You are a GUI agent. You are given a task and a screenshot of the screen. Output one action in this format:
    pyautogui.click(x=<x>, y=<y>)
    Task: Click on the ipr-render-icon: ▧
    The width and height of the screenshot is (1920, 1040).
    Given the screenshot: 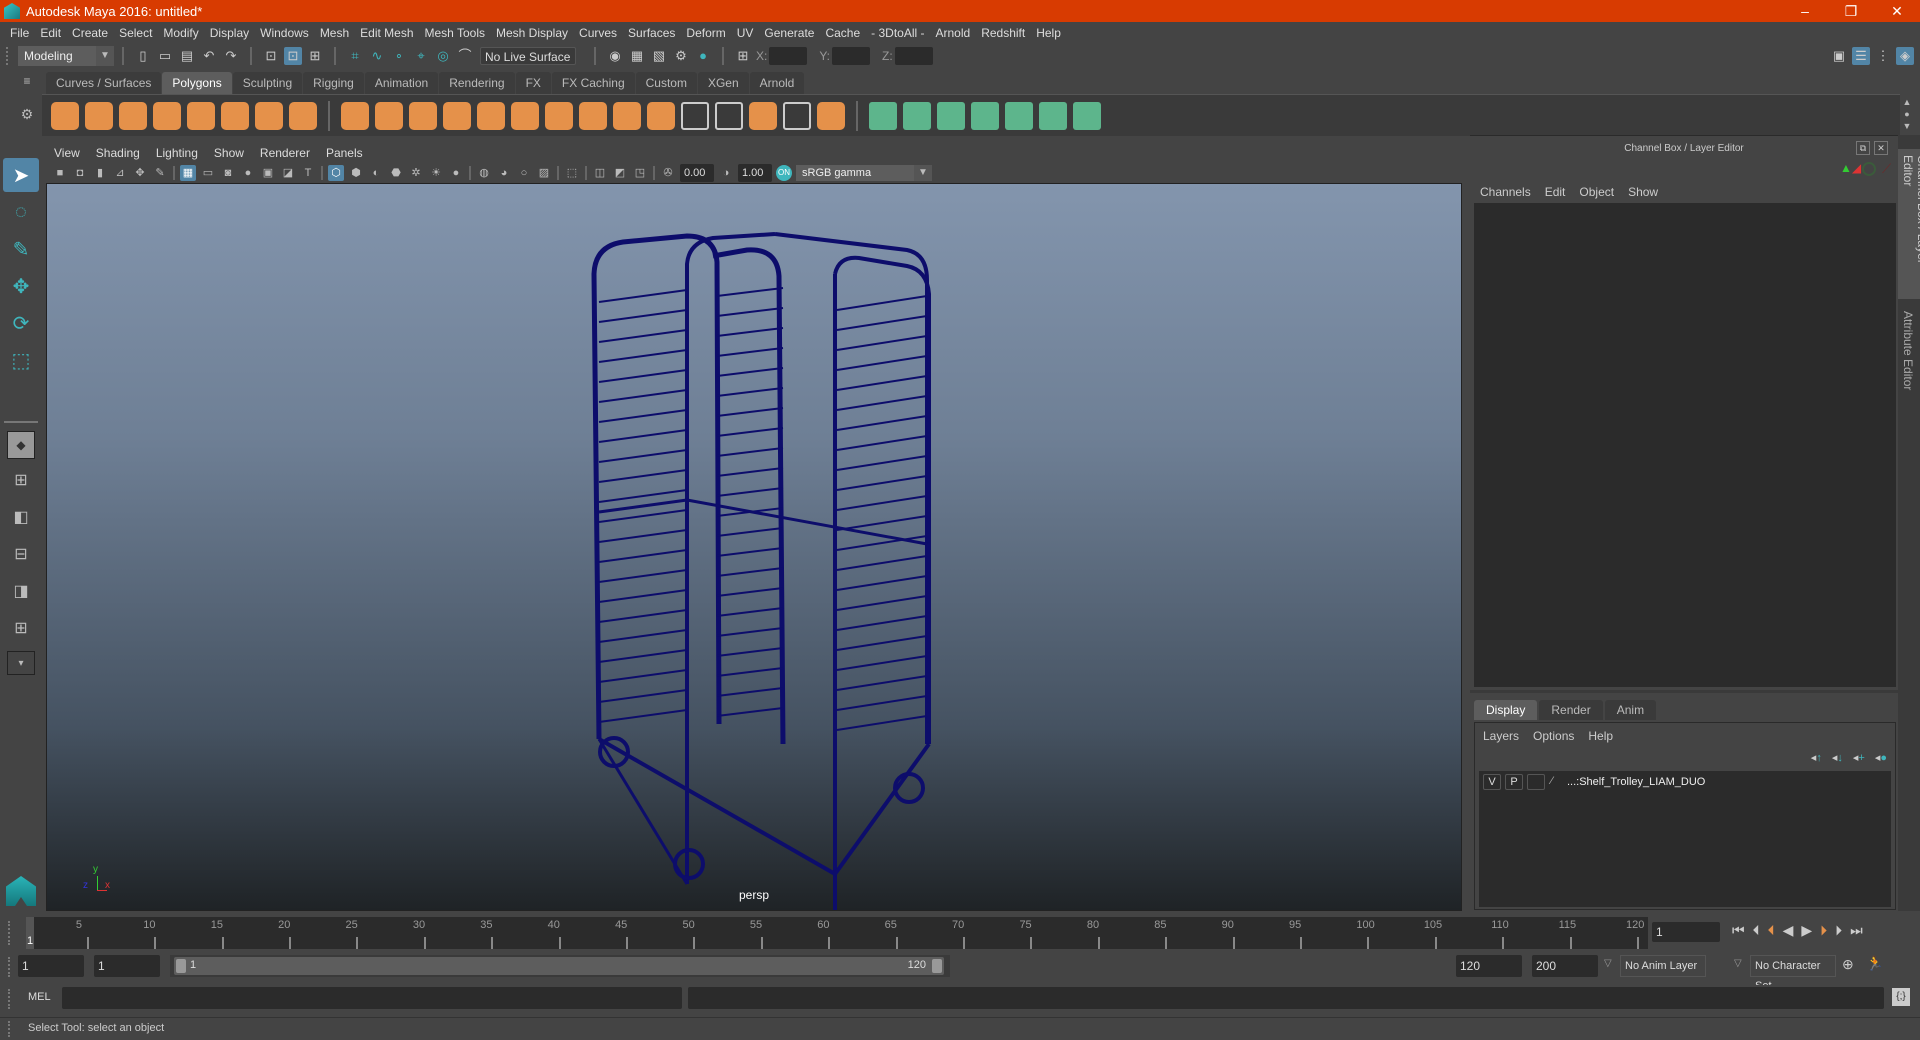 What is the action you would take?
    pyautogui.click(x=659, y=56)
    